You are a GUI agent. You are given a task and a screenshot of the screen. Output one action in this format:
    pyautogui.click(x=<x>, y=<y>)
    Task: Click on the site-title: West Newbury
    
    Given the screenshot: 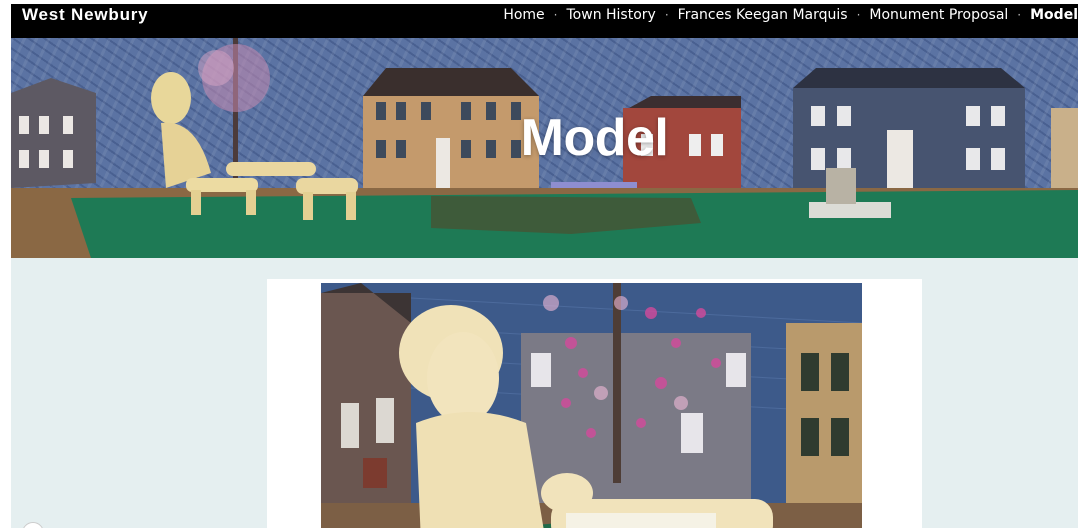 What is the action you would take?
    pyautogui.click(x=85, y=21)
    